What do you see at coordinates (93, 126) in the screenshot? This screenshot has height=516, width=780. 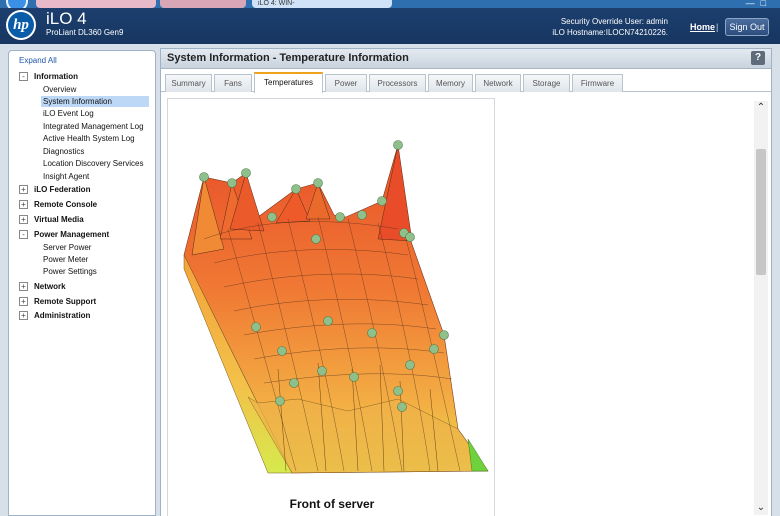 I see `nav-item-integrated-management-log: Integrated Management Log` at bounding box center [93, 126].